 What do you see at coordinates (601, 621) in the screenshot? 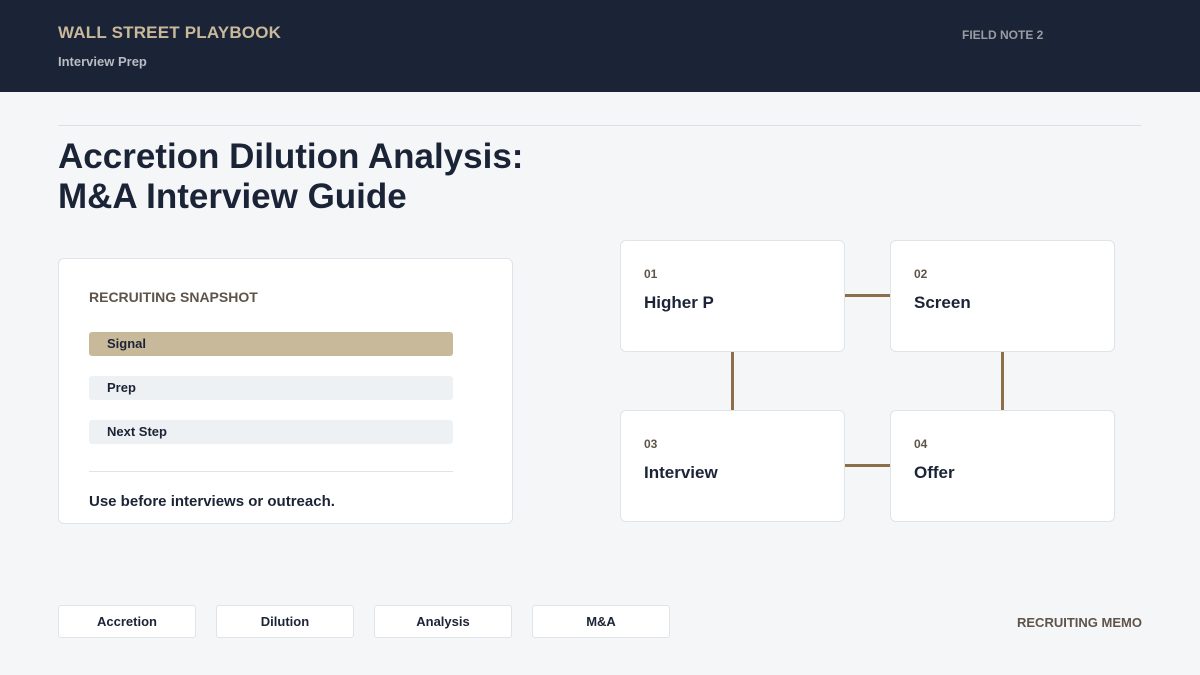
I see `tag-m-and-a: M&A` at bounding box center [601, 621].